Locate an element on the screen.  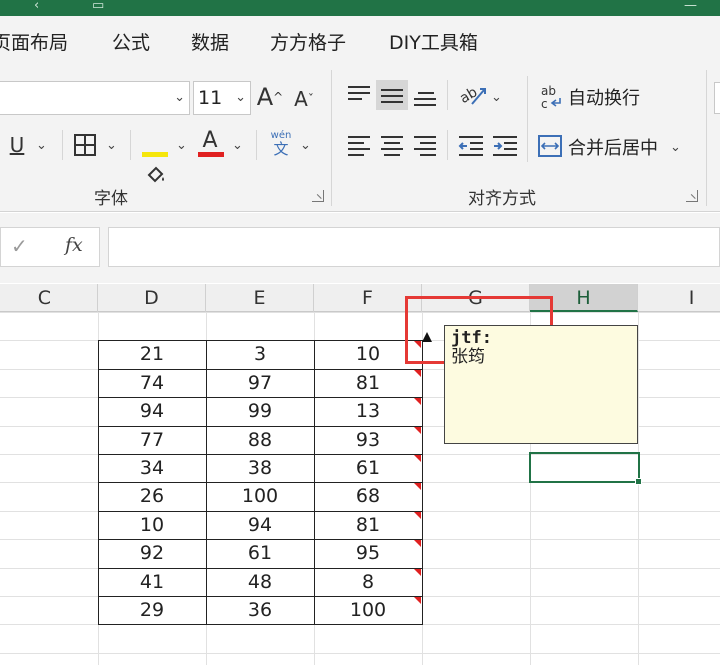
table-cell: 74 is located at coordinates (152, 383).